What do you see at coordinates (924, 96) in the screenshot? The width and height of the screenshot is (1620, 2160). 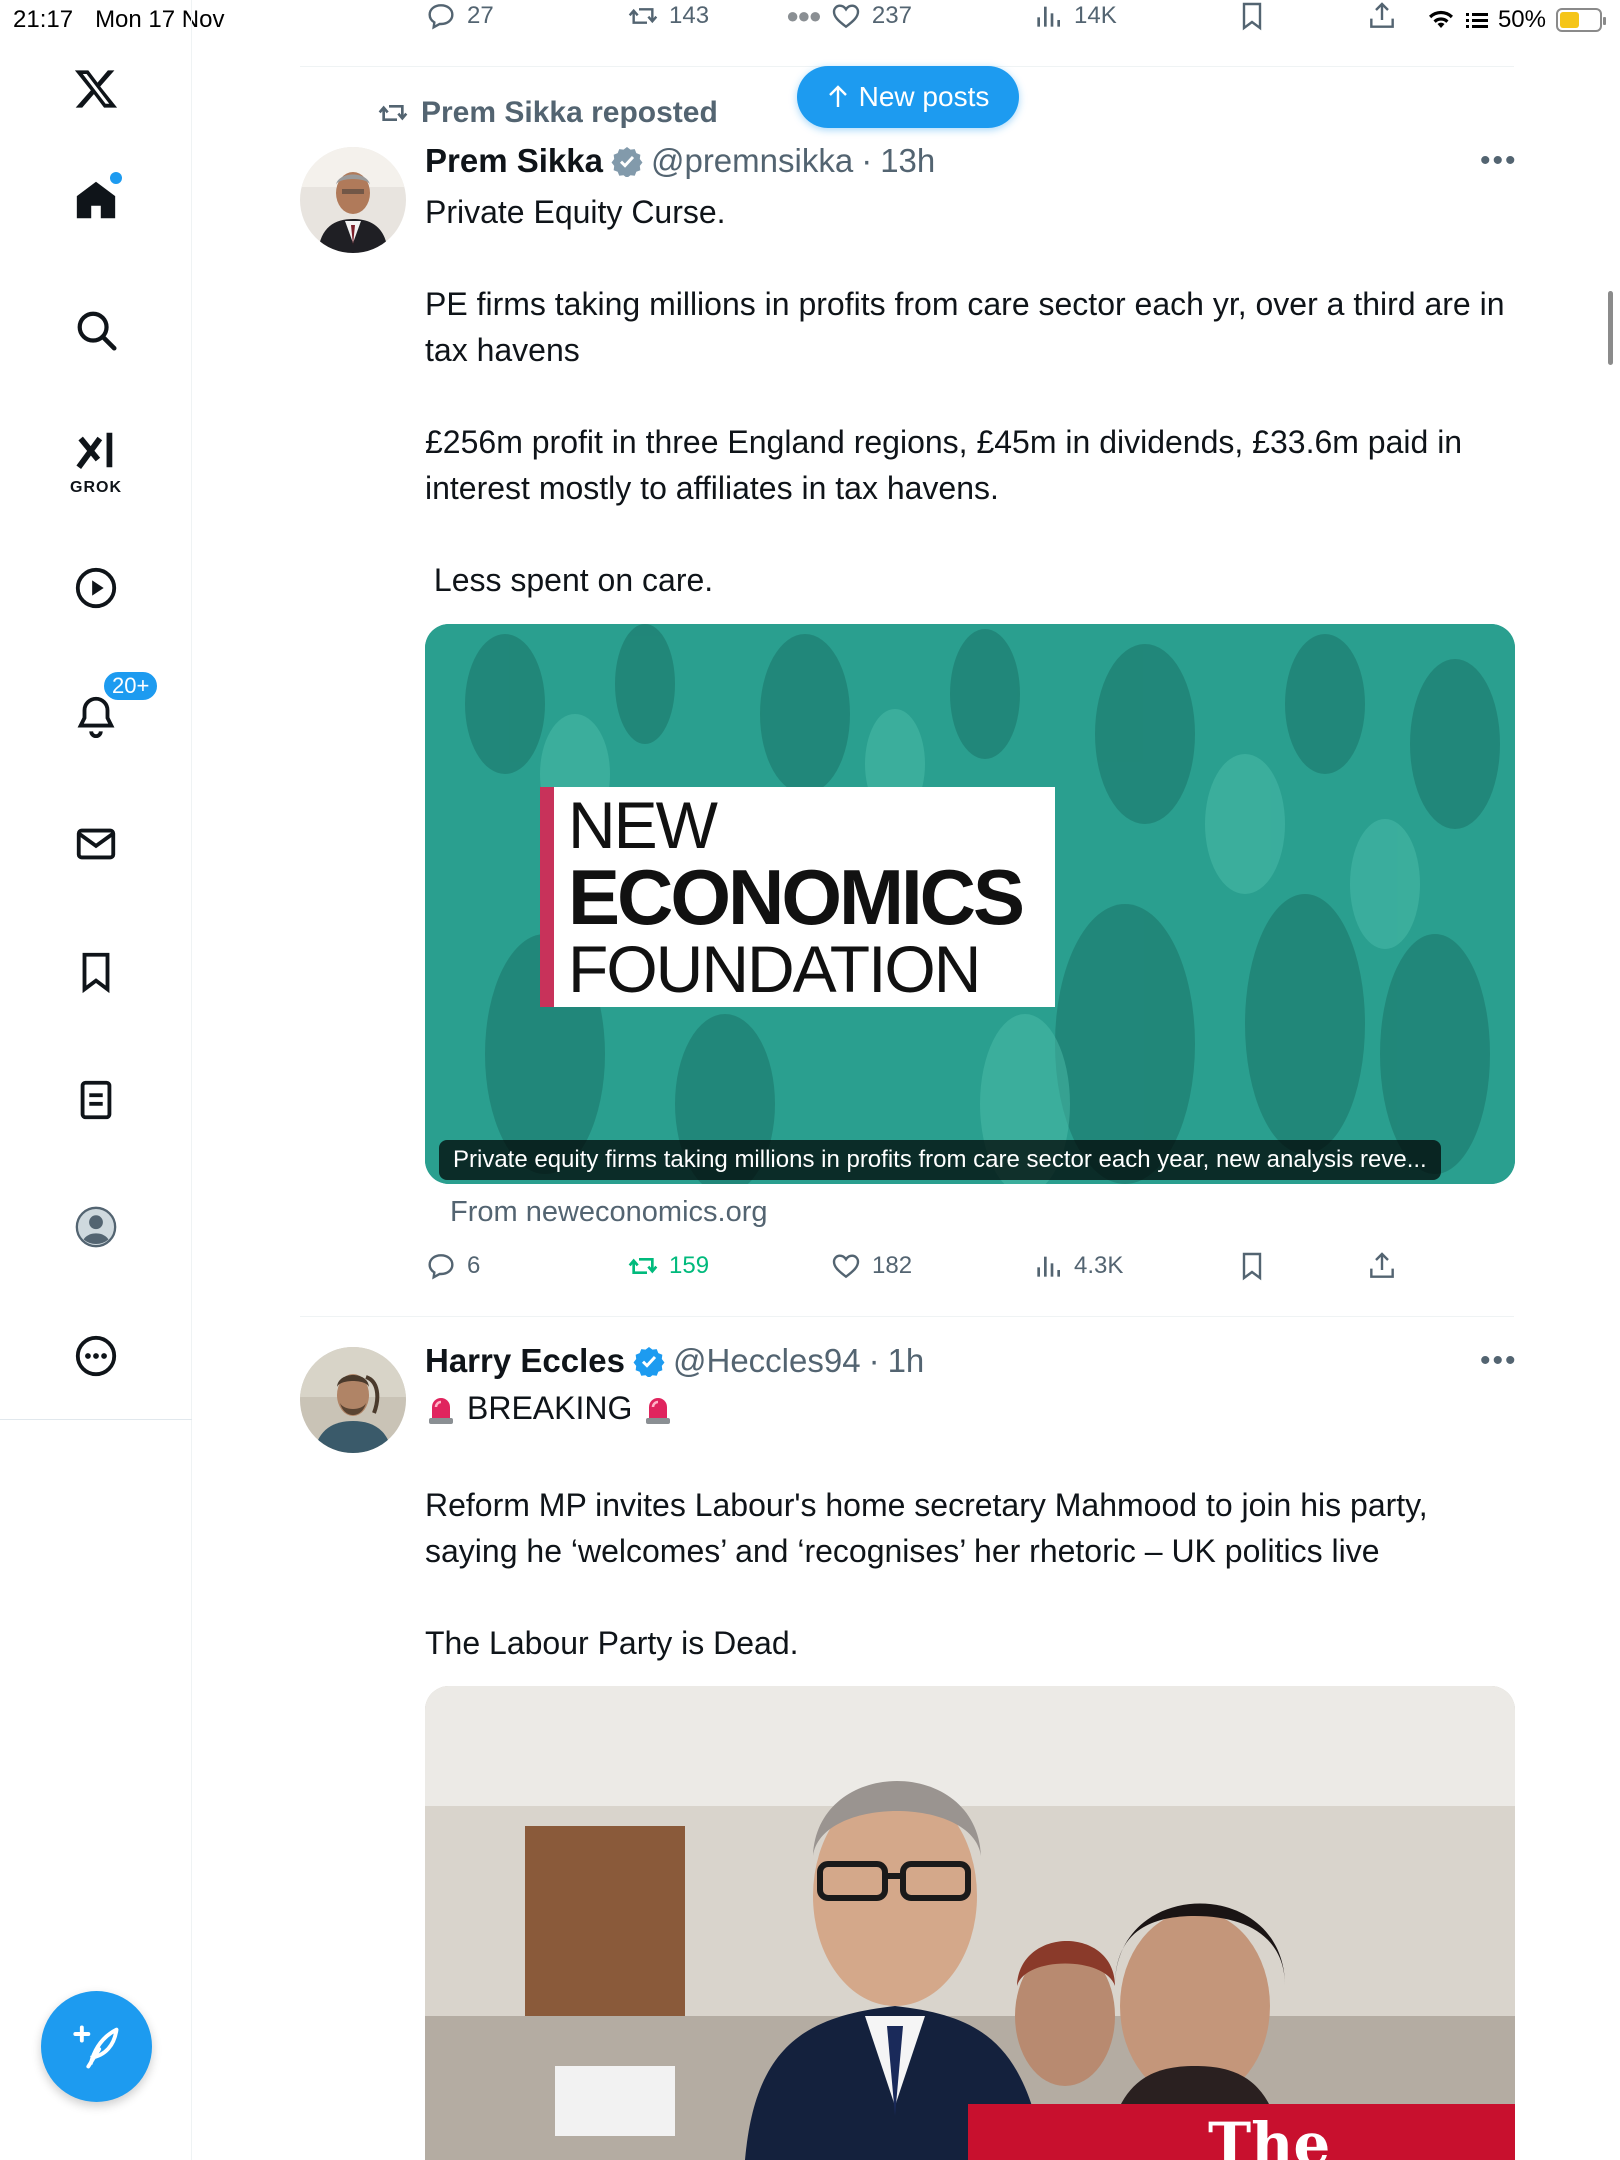 I see `new-posts-label: New posts` at bounding box center [924, 96].